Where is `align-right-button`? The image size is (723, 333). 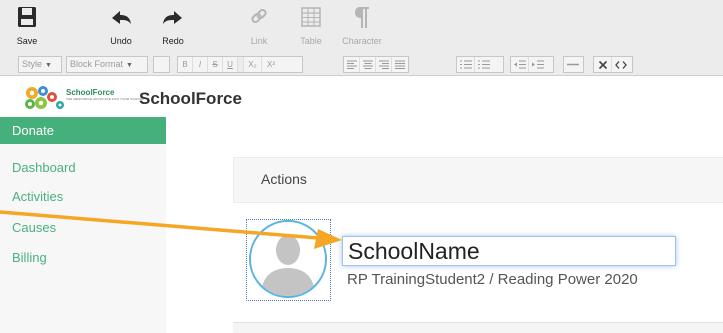
align-right-button is located at coordinates (384, 64).